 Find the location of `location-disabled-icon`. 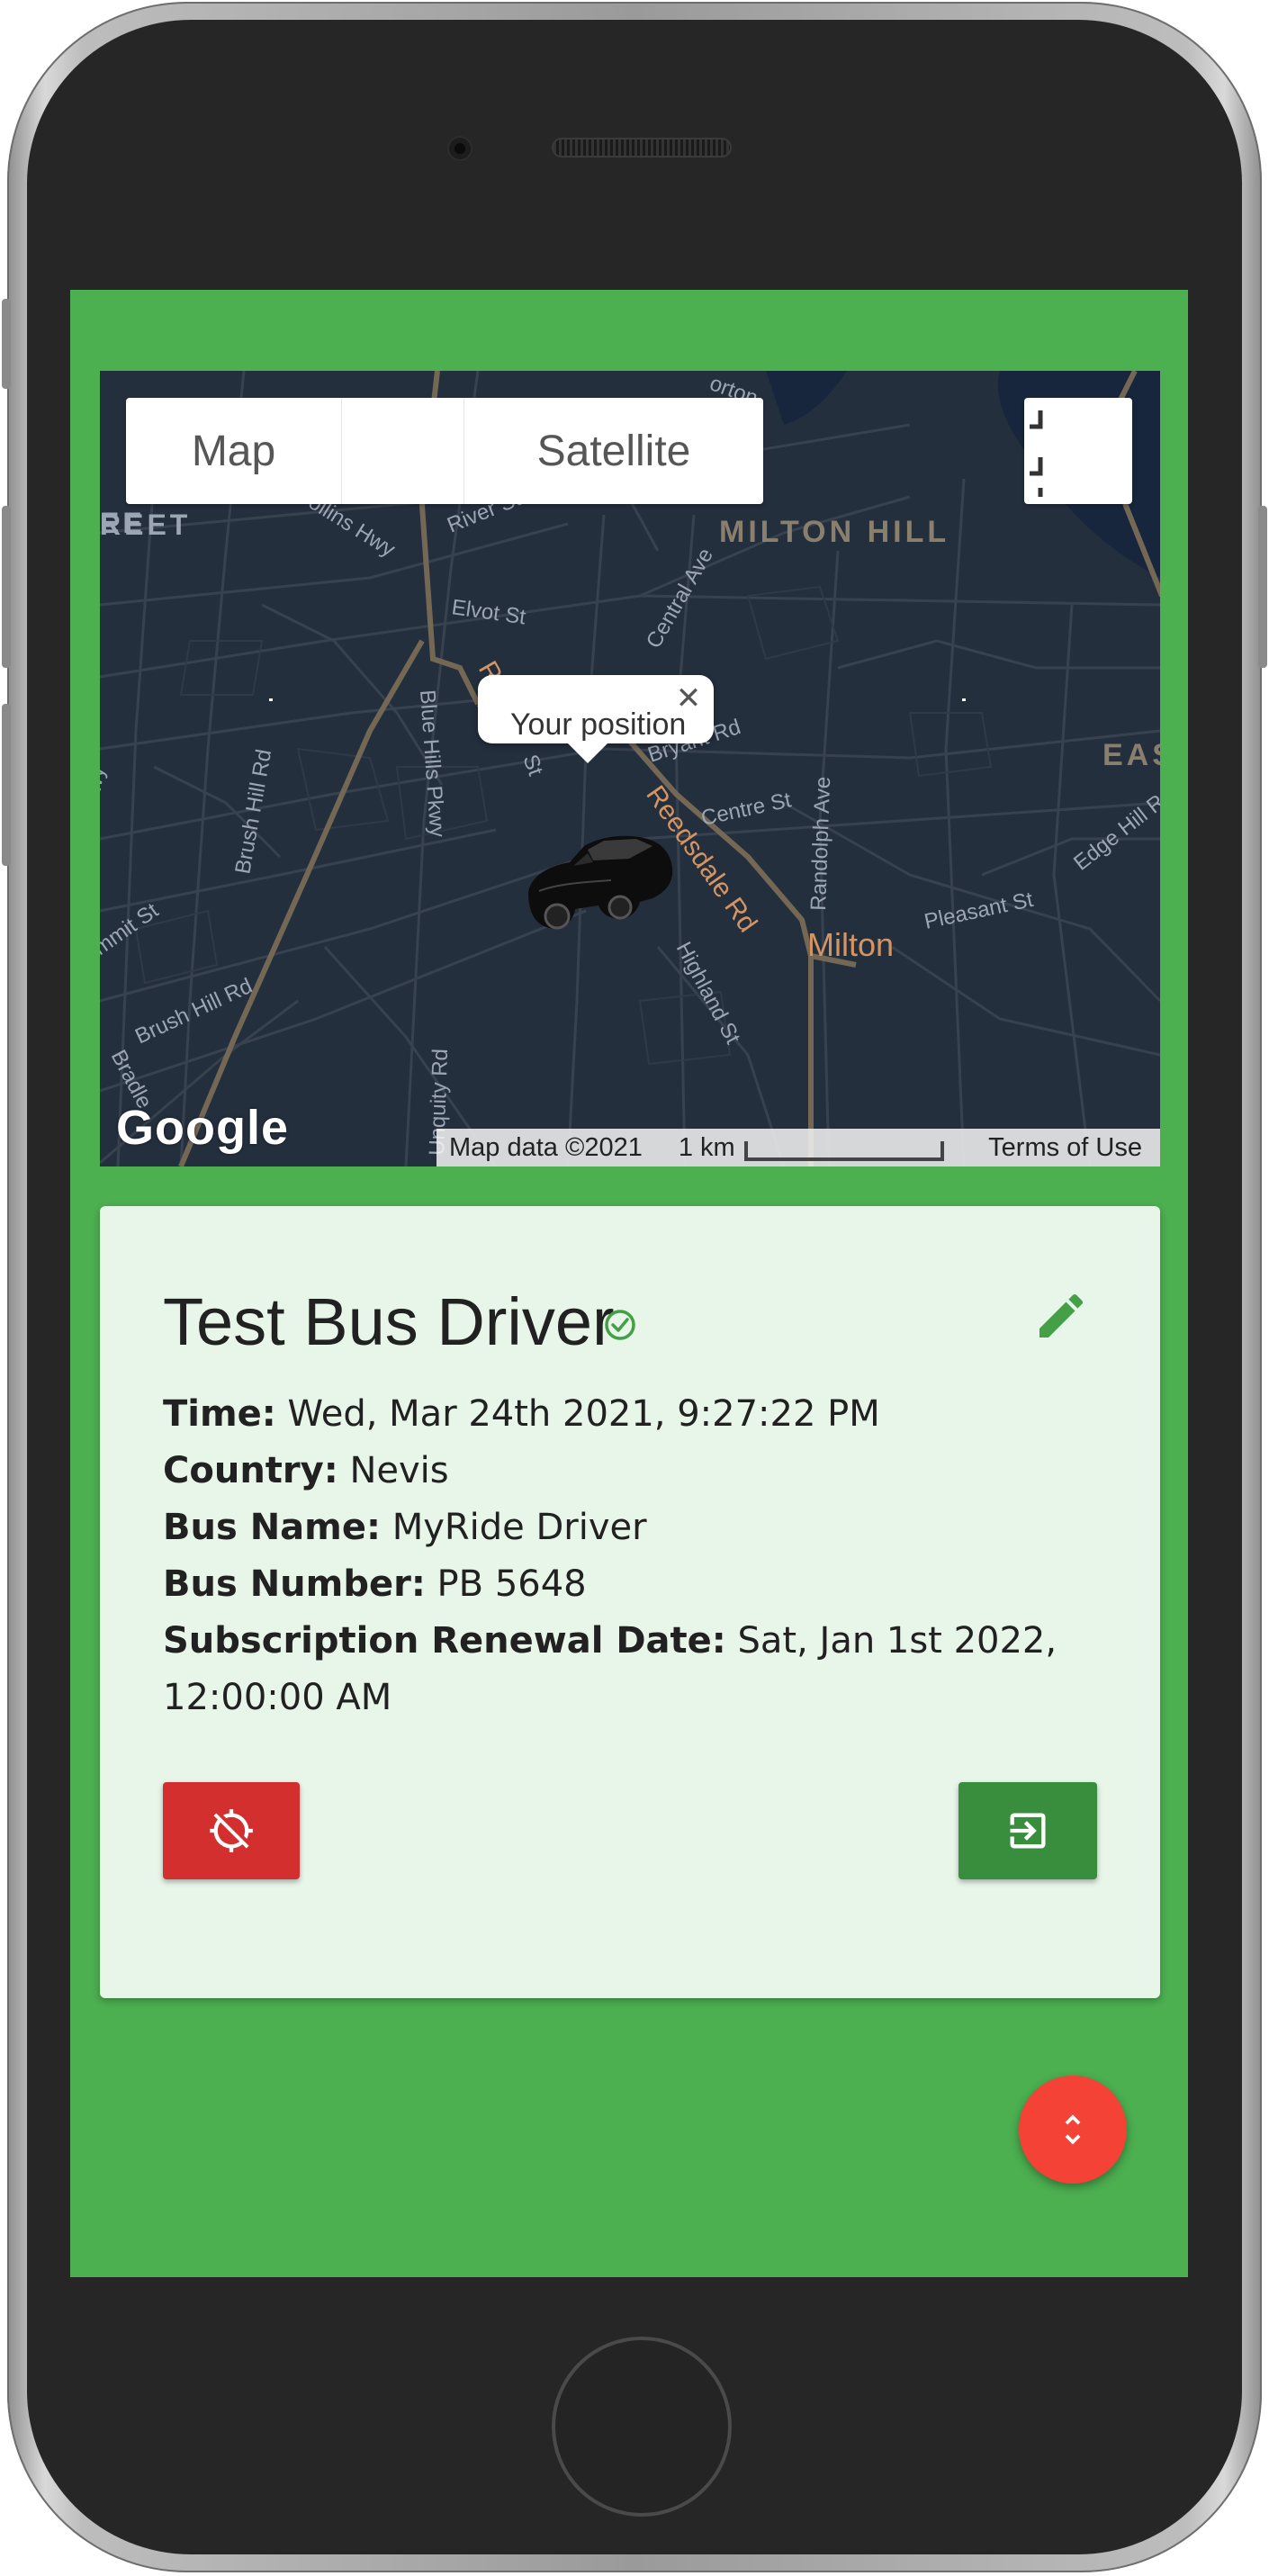

location-disabled-icon is located at coordinates (231, 1830).